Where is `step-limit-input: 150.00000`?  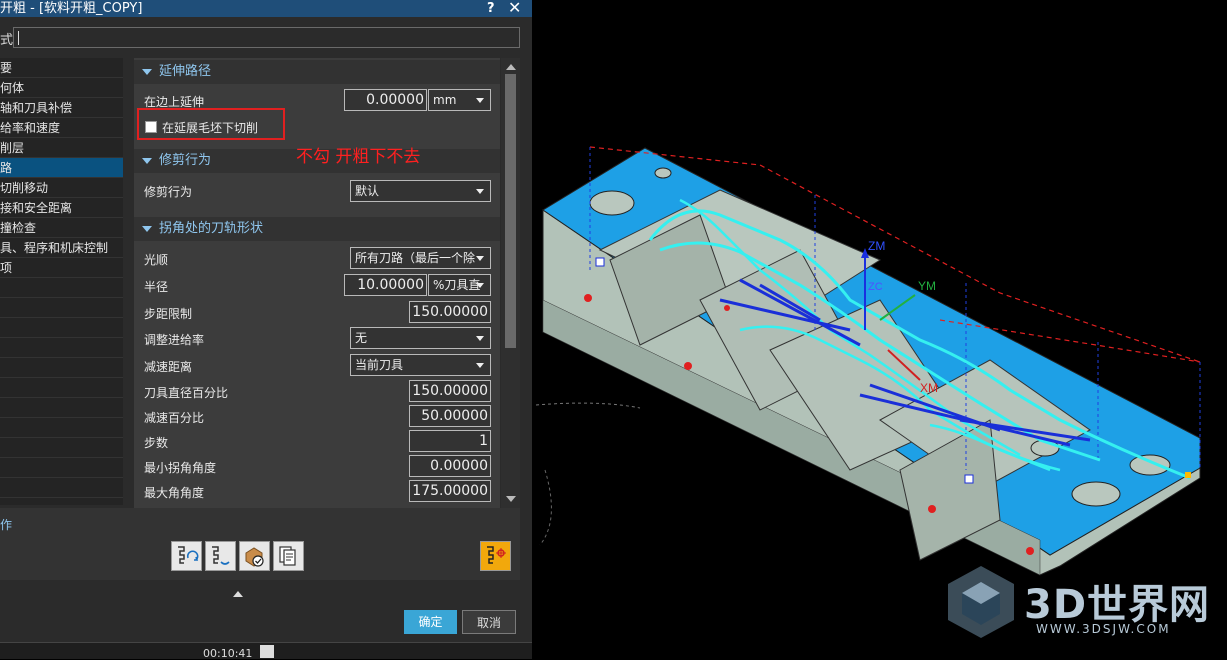
step-limit-input: 150.00000 is located at coordinates (450, 312).